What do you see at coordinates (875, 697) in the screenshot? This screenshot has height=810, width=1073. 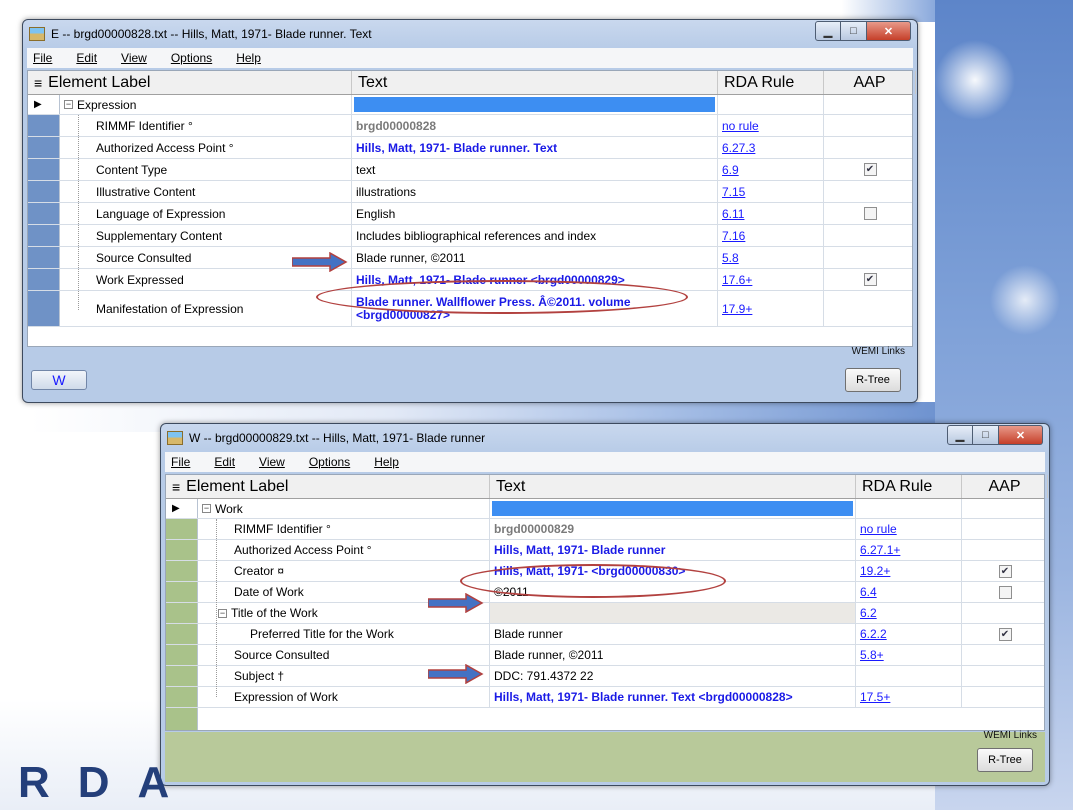 I see `rda-rule-link: 17.5+` at bounding box center [875, 697].